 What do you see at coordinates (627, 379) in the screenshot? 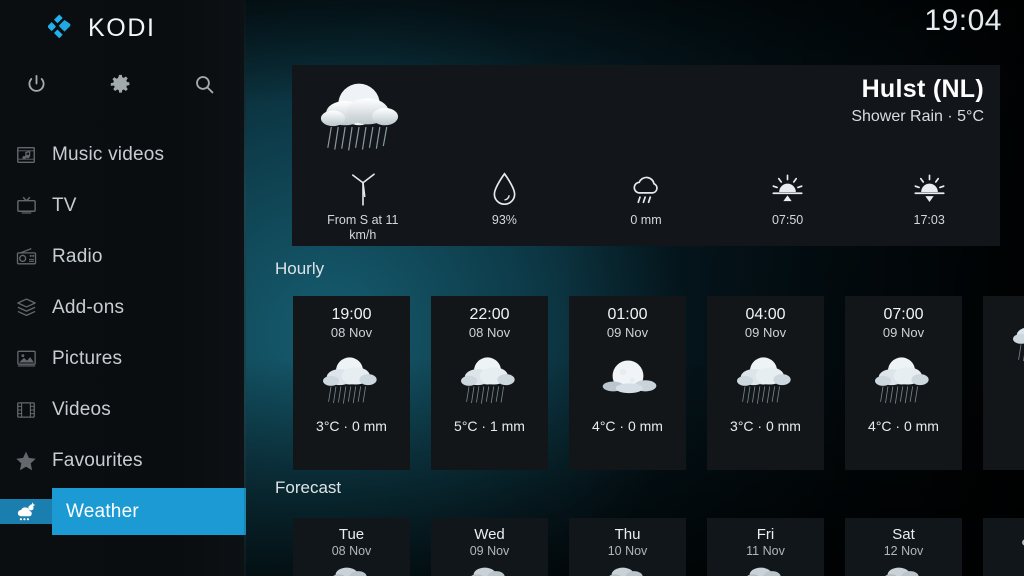
I see `moon-cloud-icon` at bounding box center [627, 379].